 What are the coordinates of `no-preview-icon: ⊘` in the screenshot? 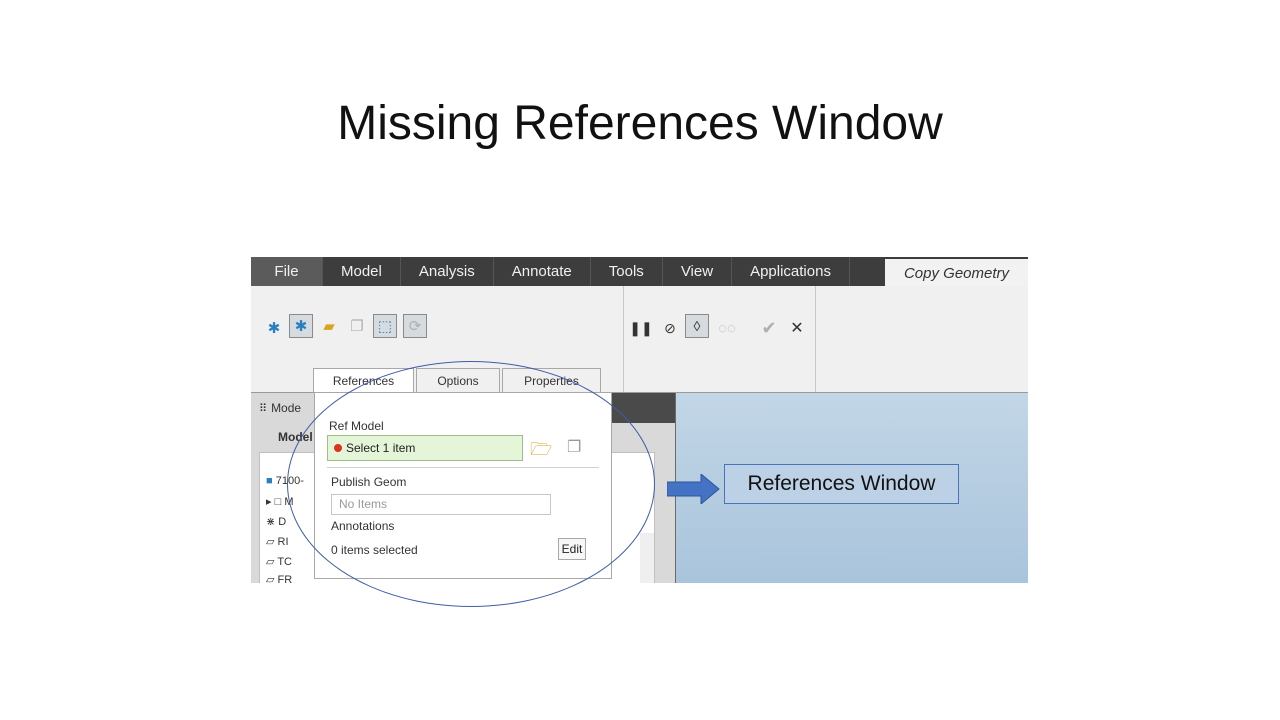 It's located at (670, 328).